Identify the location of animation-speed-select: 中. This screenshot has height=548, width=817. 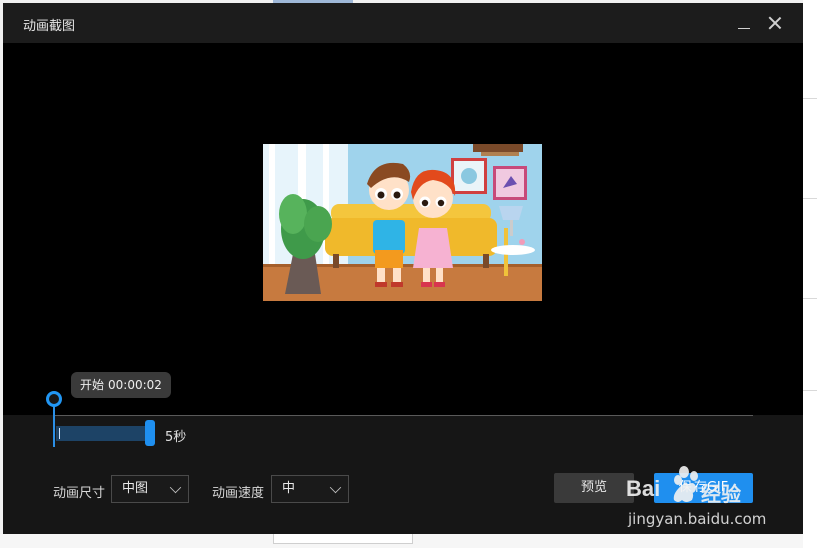
(310, 489).